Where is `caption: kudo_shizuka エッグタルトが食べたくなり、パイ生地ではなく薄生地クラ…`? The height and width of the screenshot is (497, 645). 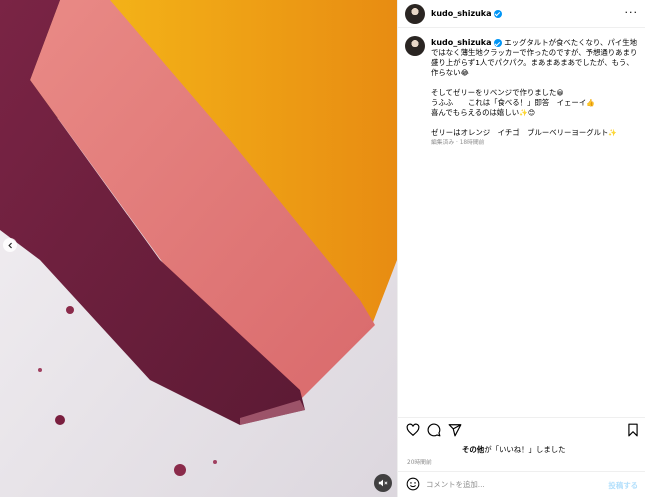 caption: kudo_shizuka エッグタルトが食べたくなり、パイ生地ではなく薄生地クラ… is located at coordinates (535, 93).